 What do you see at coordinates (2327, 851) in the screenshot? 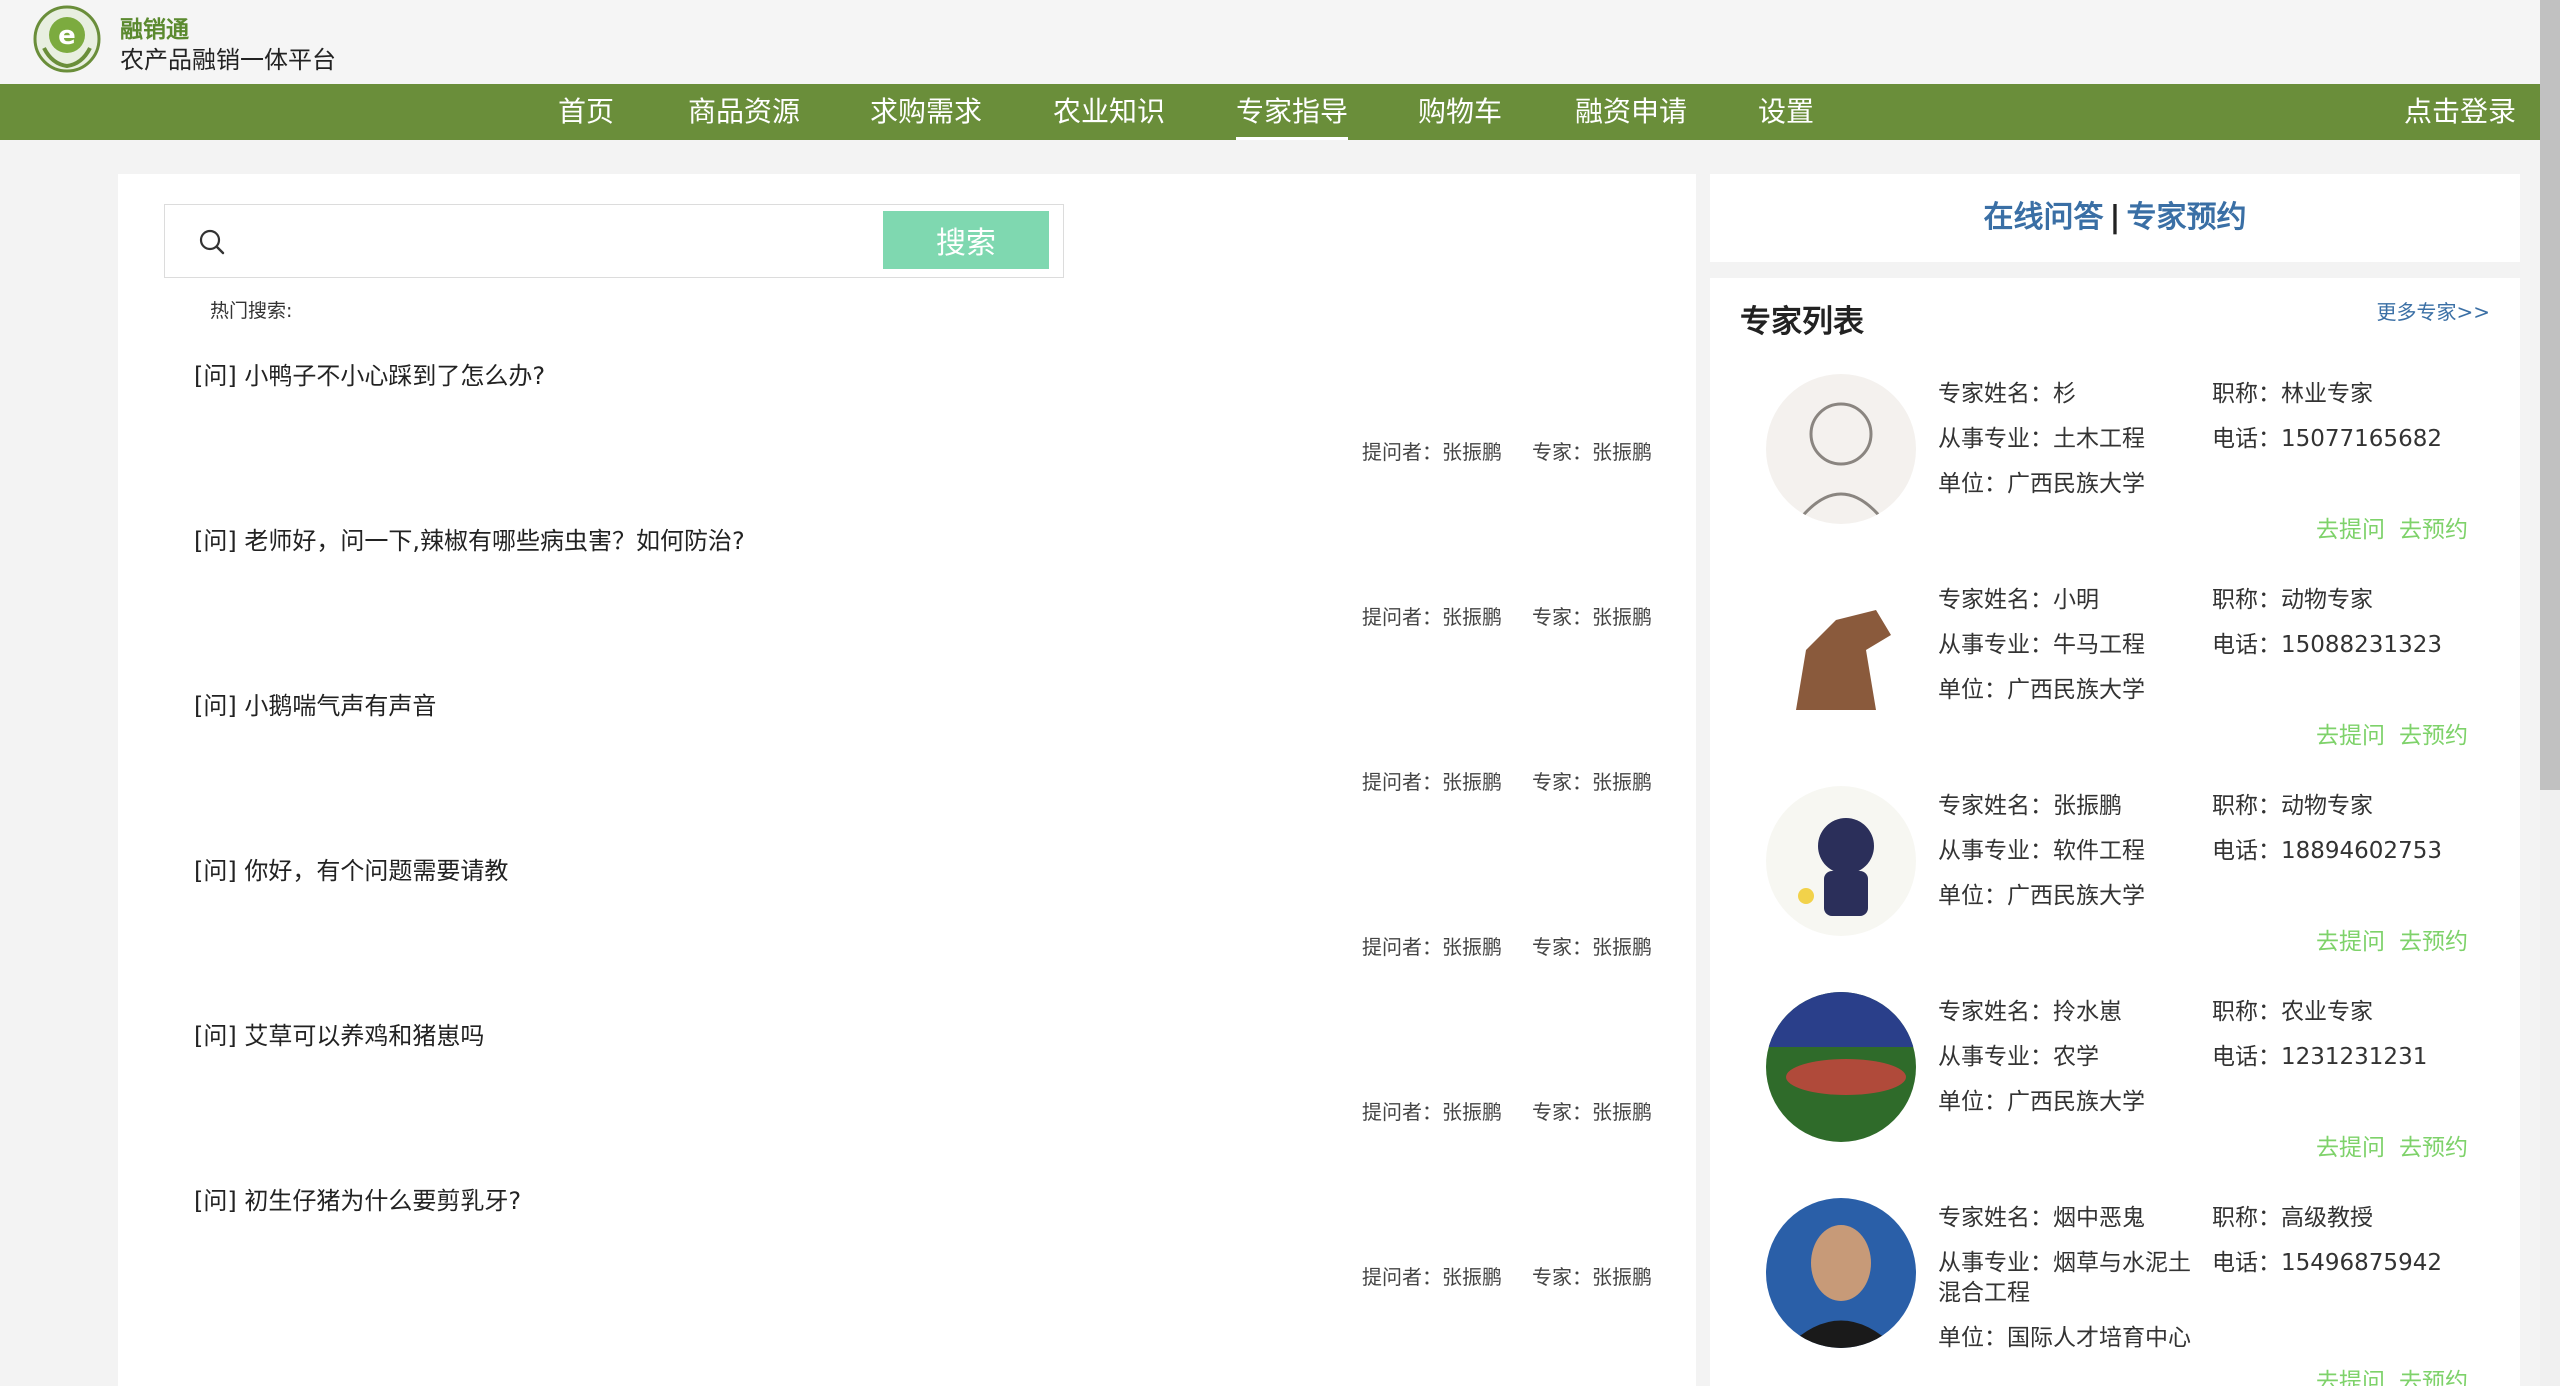
I see `expert-phone: 电话：18894602753` at bounding box center [2327, 851].